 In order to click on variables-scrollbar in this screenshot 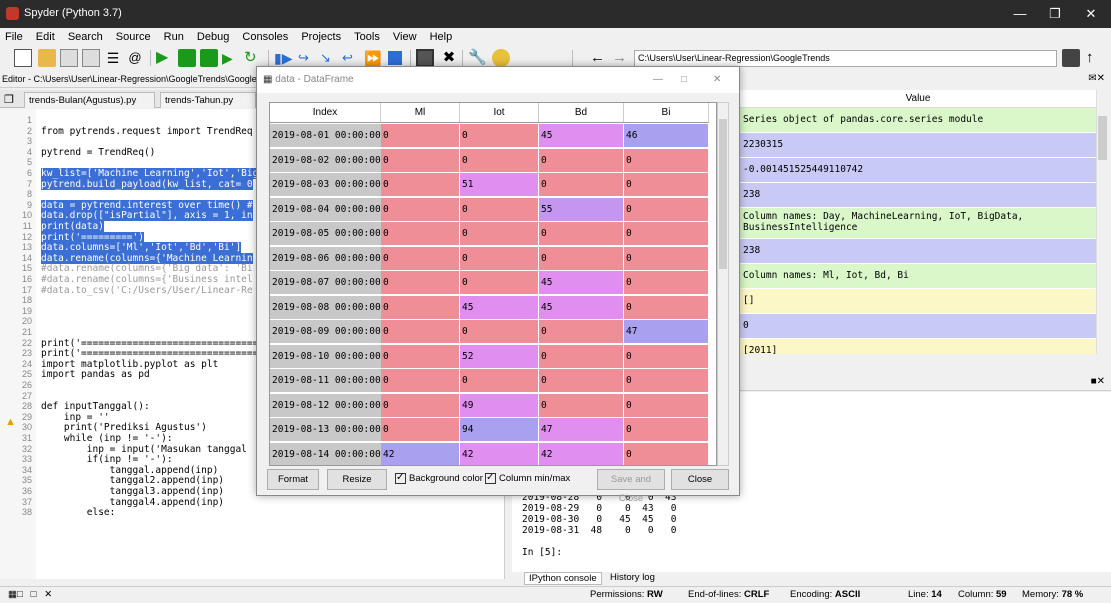, I will do `click(1102, 222)`.